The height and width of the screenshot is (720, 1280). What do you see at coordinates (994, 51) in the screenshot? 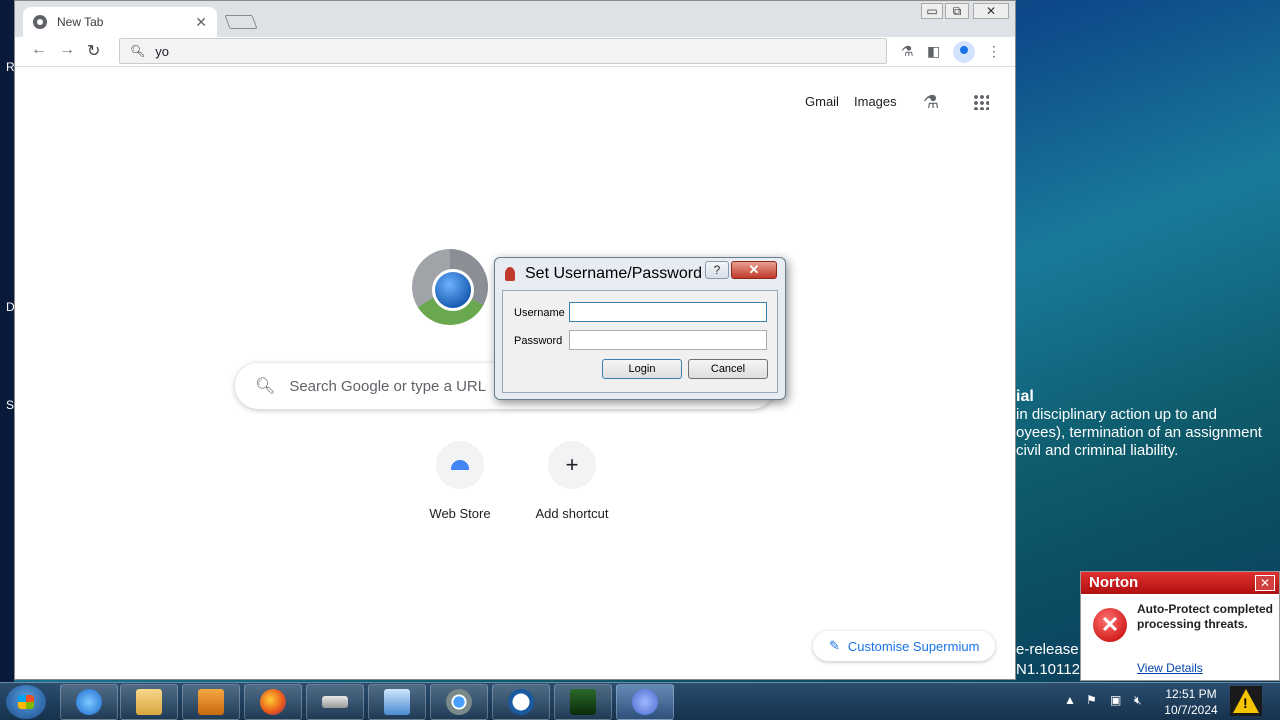
I see `more-menu-icon: ⋮` at bounding box center [994, 51].